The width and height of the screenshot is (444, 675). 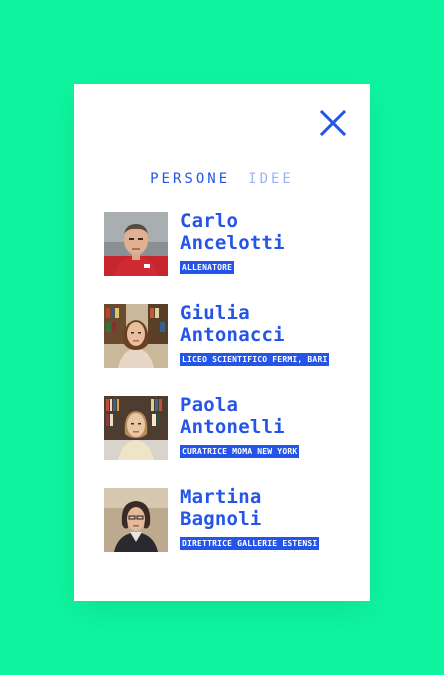 I want to click on last-name: Antonacci, so click(x=232, y=335).